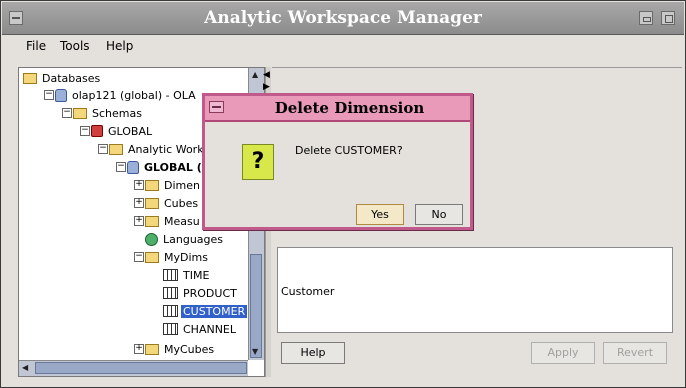 The image size is (686, 388). I want to click on dialog-message: Delete CUSTOMER?, so click(349, 150).